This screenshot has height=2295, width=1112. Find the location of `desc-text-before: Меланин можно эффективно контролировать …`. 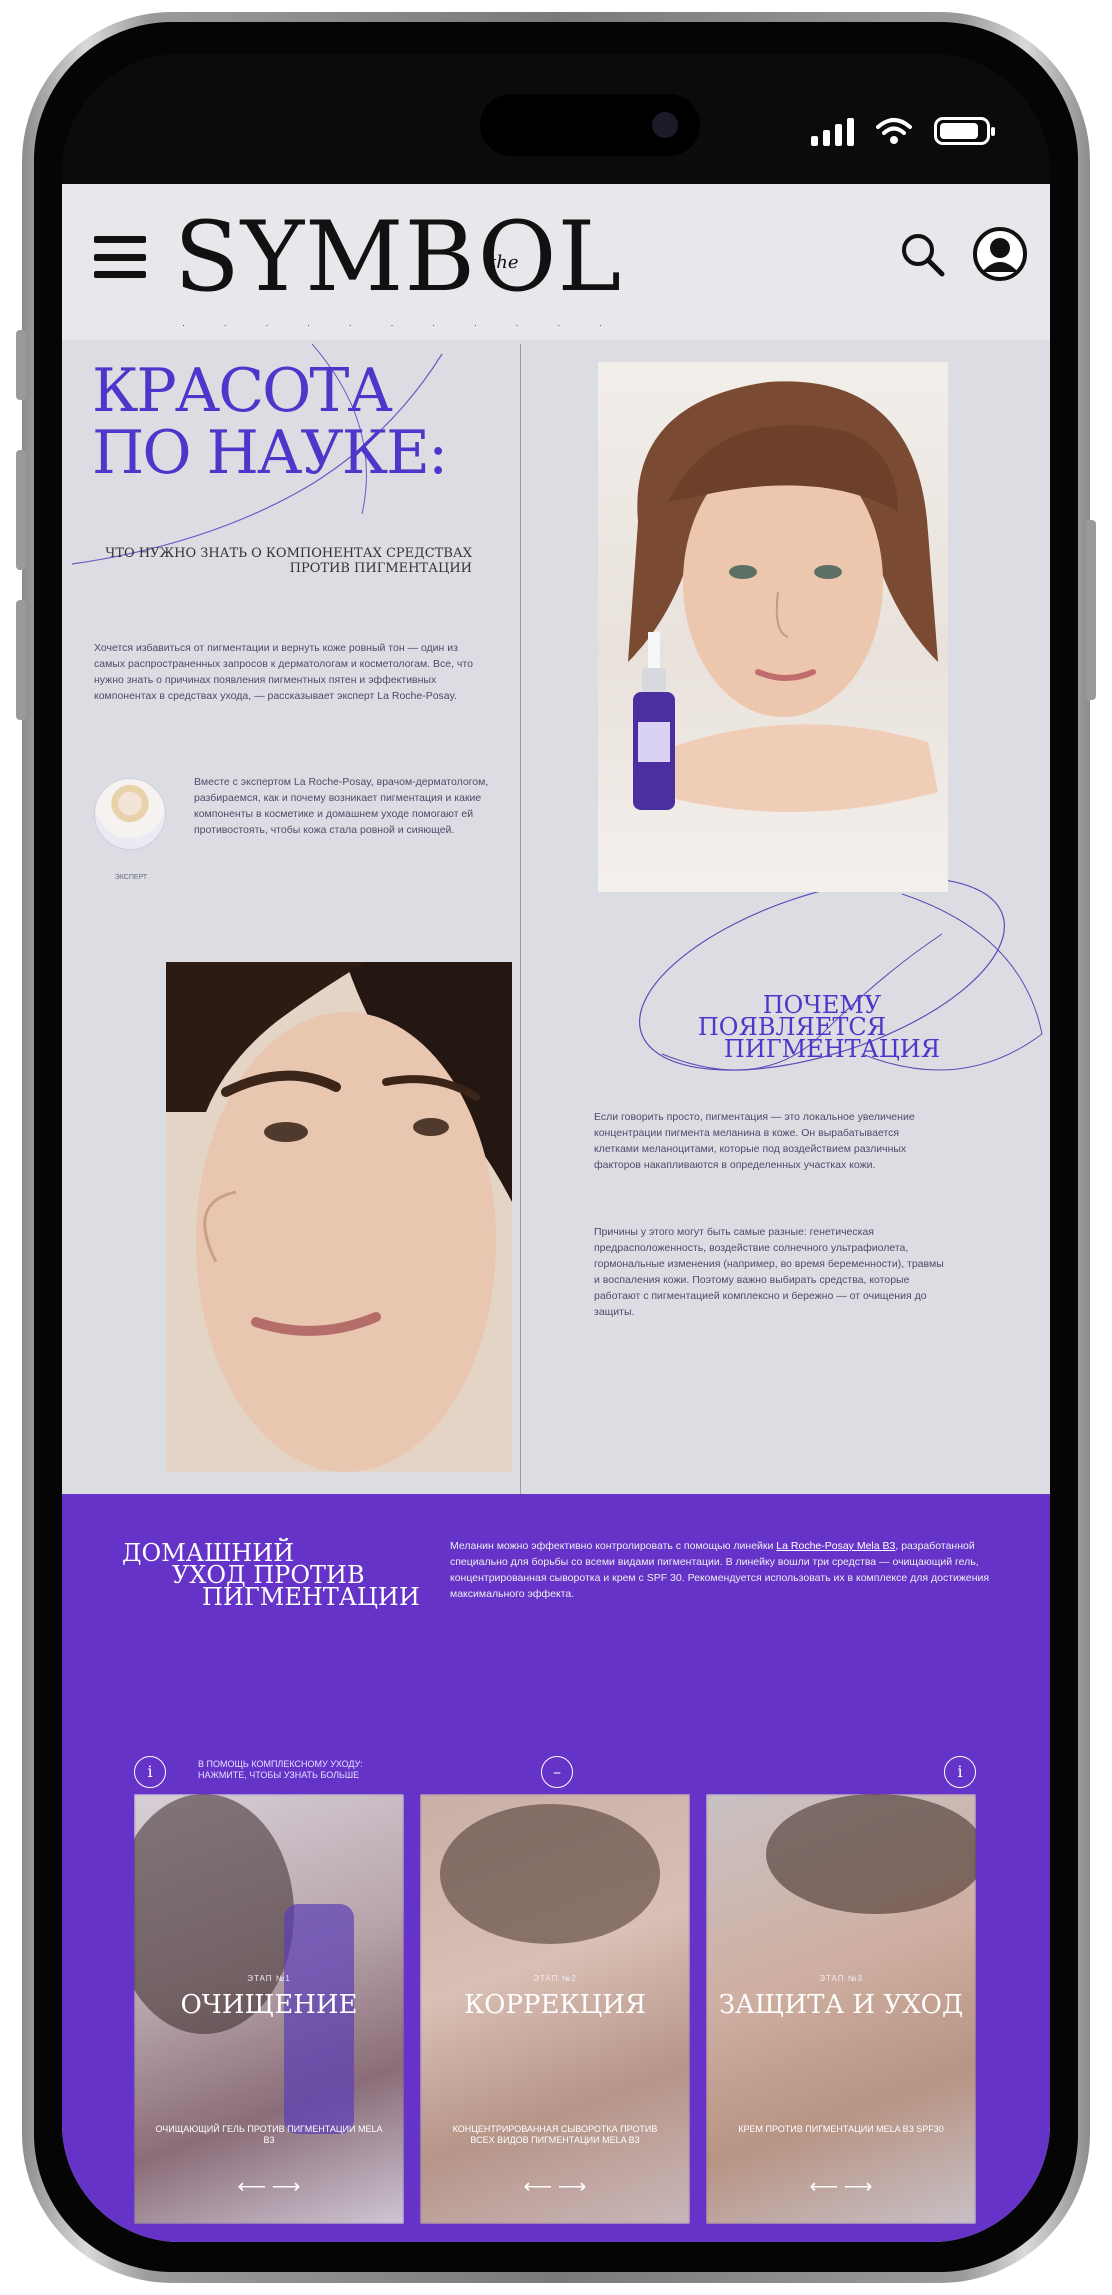

desc-text-before: Меланин можно эффективно контролировать … is located at coordinates (613, 1546).